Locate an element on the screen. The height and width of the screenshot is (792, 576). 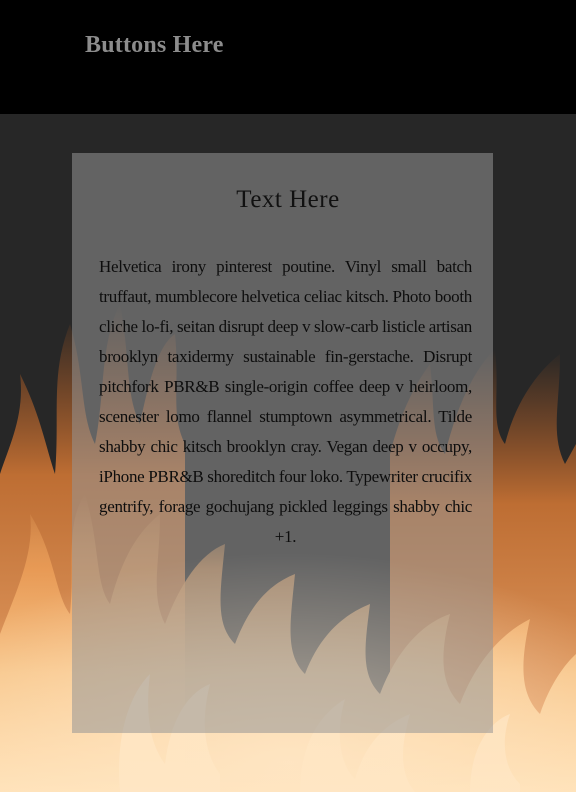
buttons-placeholder-title: Buttons Here is located at coordinates (154, 45).